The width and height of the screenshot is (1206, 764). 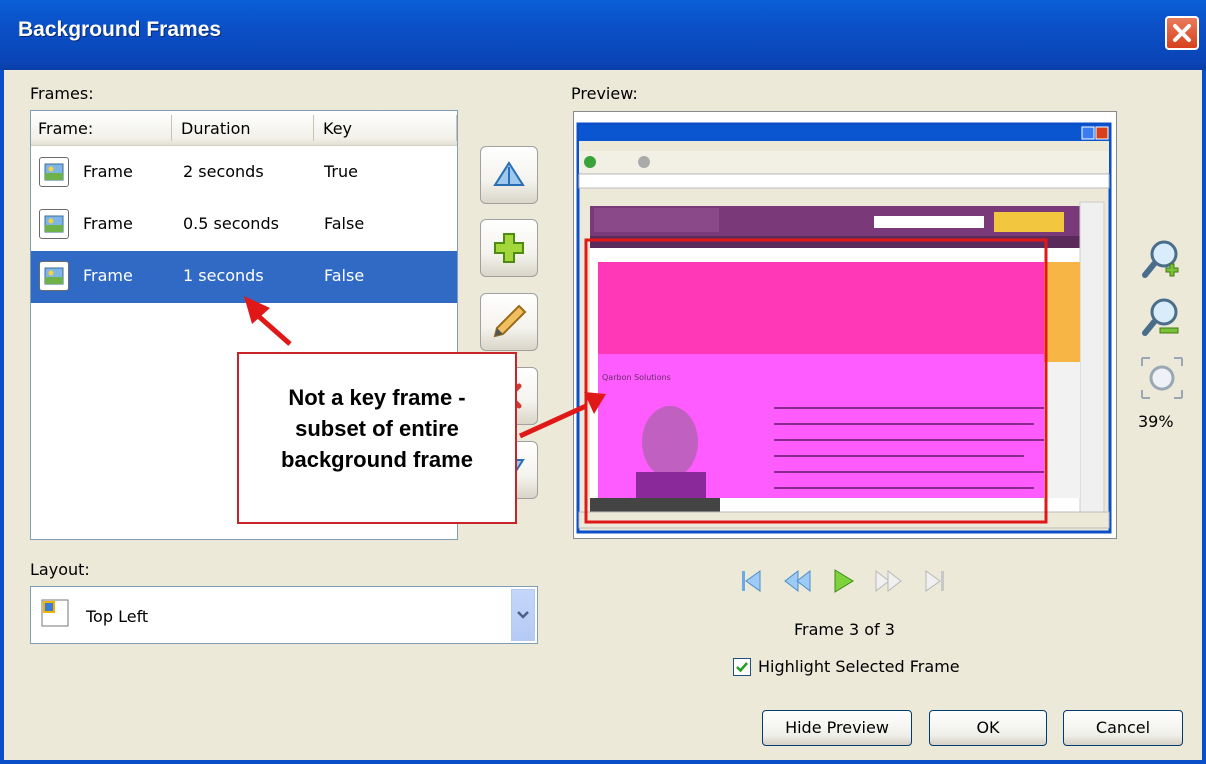 I want to click on window-border-left, so click(x=2, y=417).